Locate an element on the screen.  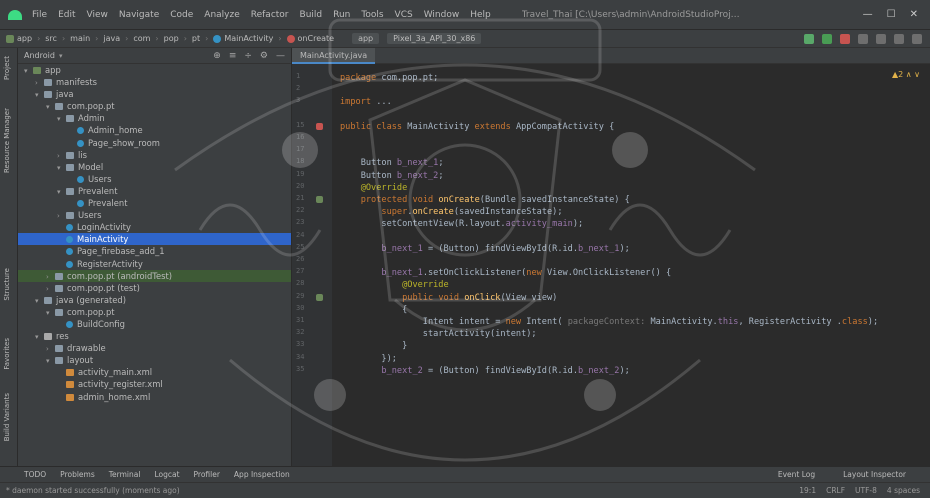
breadcrumb-main: main is located at coordinates (80, 38).